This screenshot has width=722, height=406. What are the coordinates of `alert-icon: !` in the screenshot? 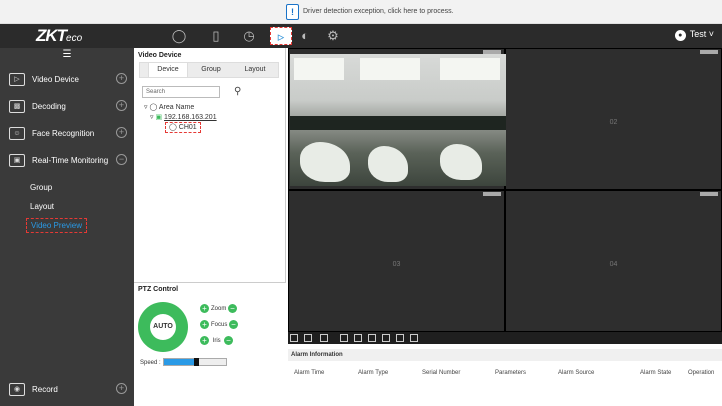 It's located at (292, 12).